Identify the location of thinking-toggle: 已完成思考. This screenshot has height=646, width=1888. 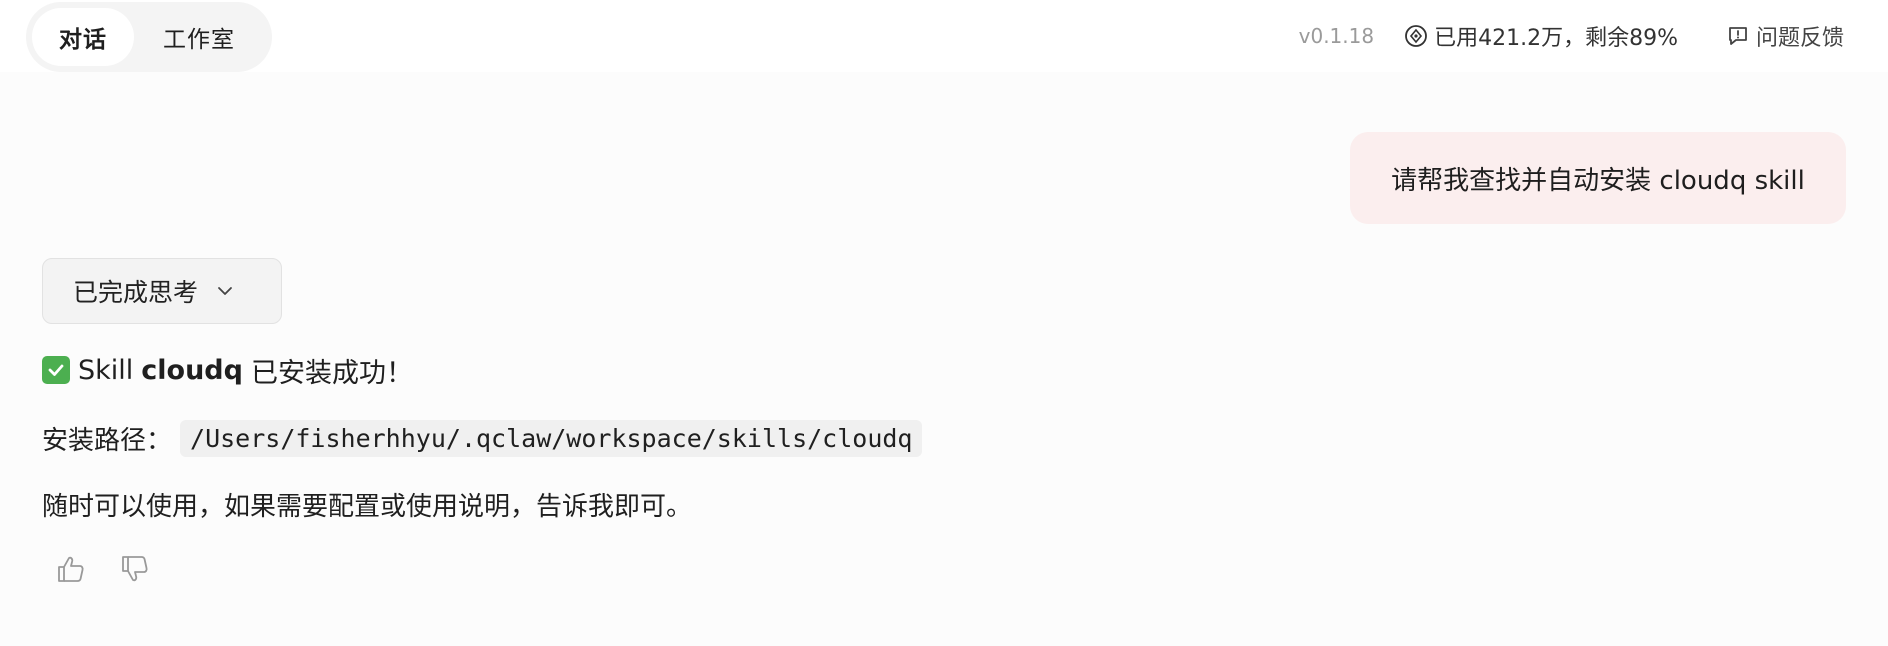
(162, 291).